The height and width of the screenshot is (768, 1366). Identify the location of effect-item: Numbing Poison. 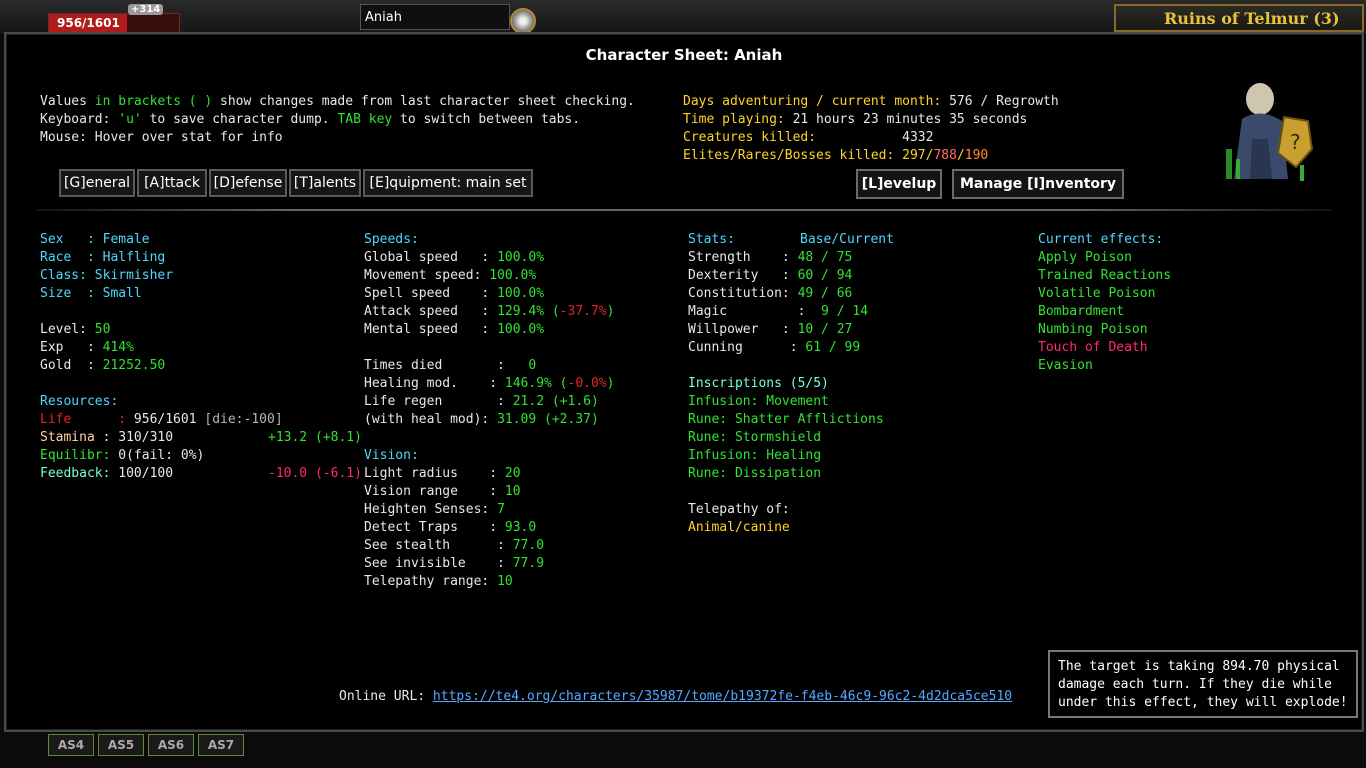
(1093, 330).